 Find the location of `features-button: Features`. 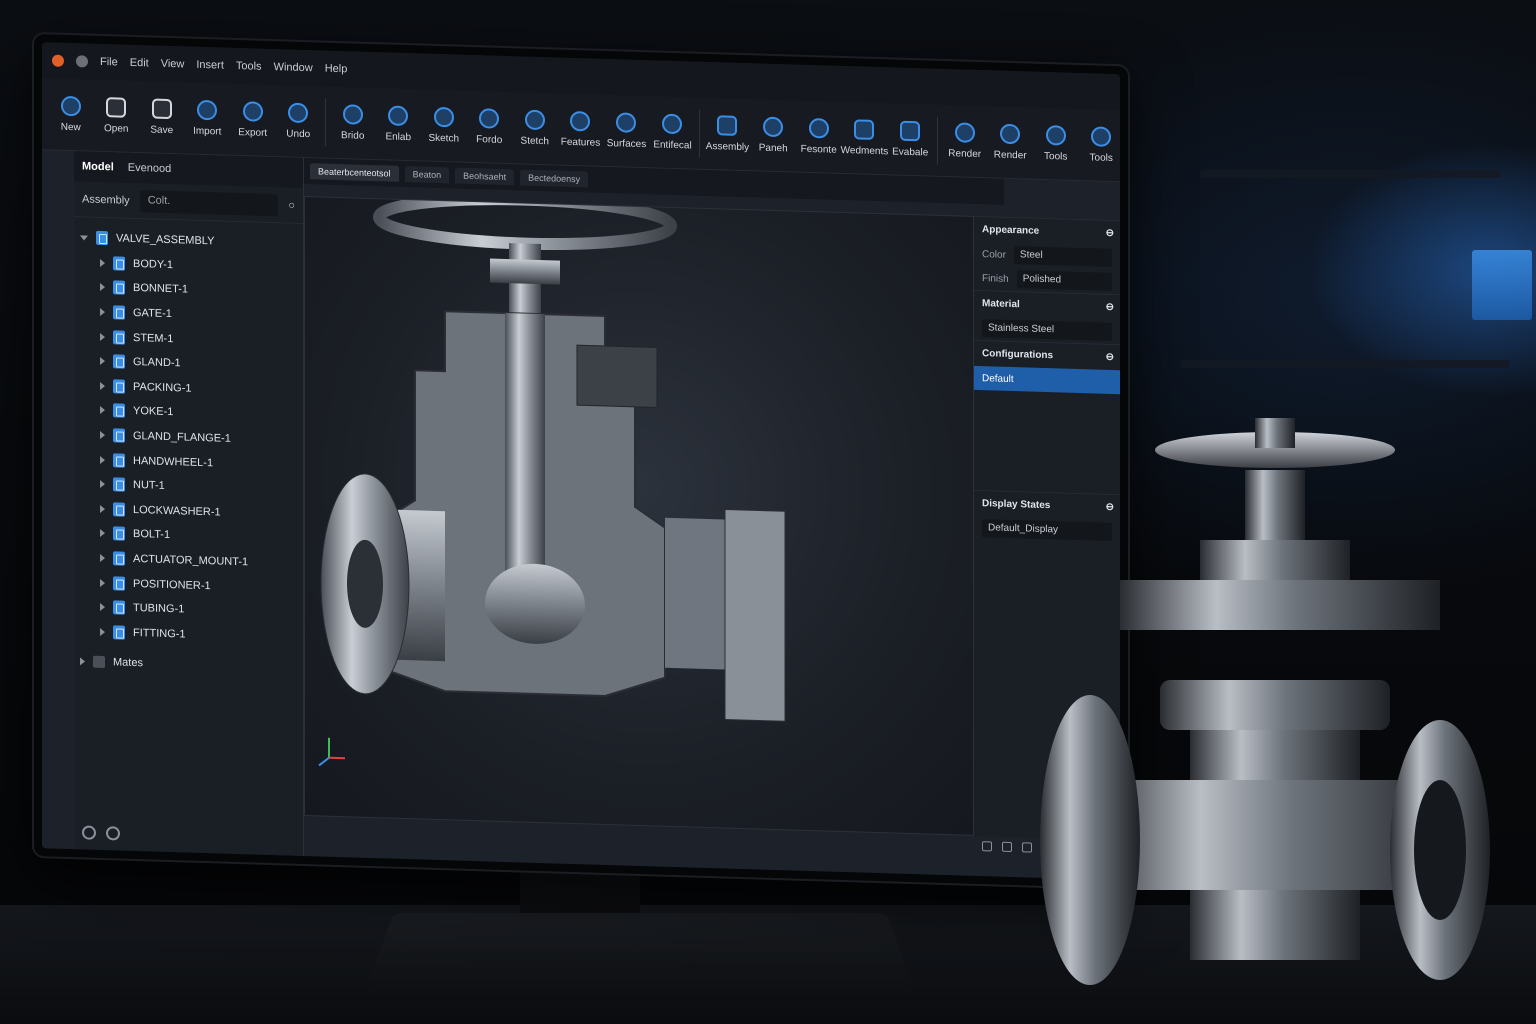

features-button: Features is located at coordinates (580, 129).